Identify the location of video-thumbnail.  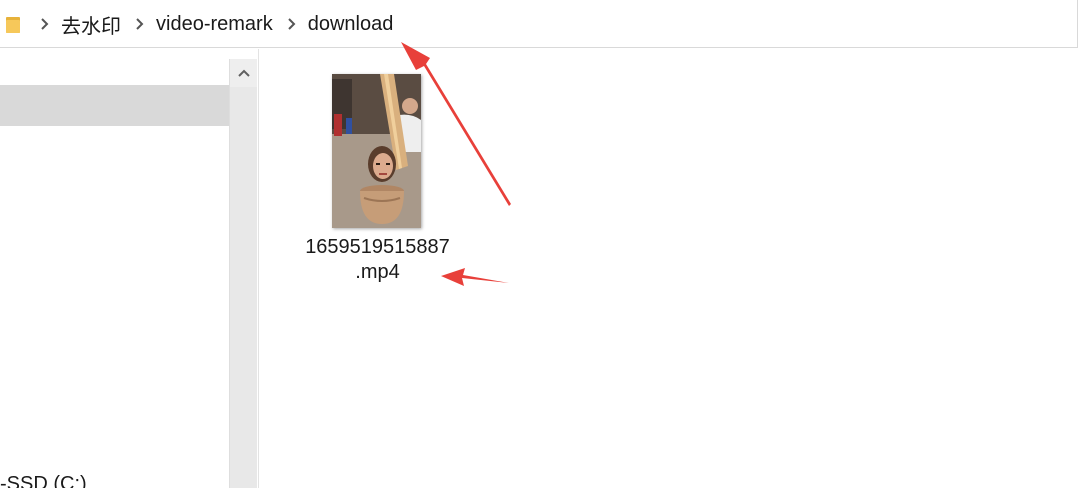
(376, 151).